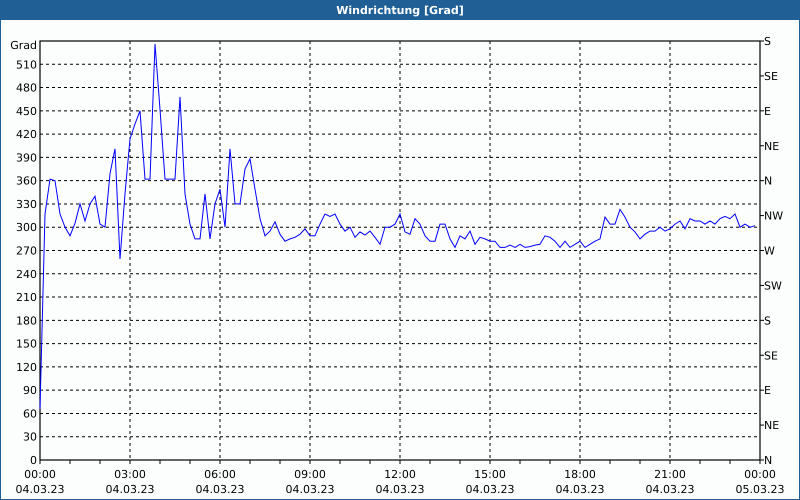  I want to click on axis-tick-label: 180, so click(26, 321).